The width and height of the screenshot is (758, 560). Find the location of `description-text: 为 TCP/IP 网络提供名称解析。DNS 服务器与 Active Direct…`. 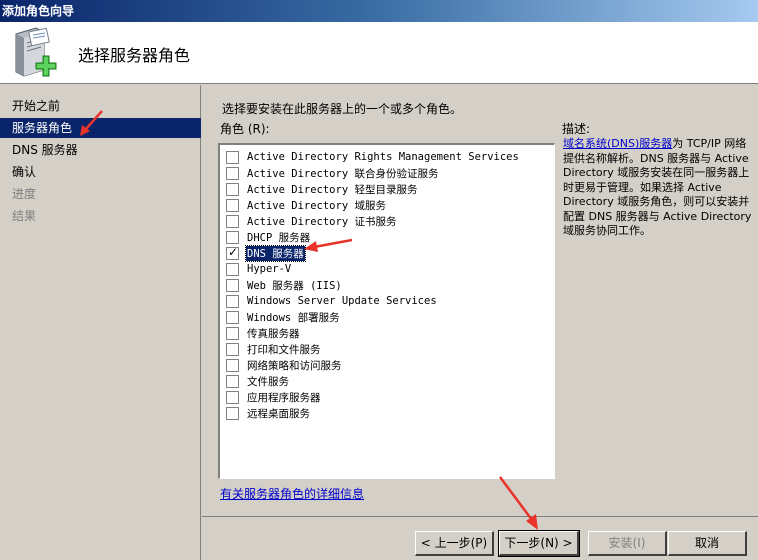

description-text: 为 TCP/IP 网络提供名称解析。DNS 服务器与 Active Direct… is located at coordinates (657, 187).